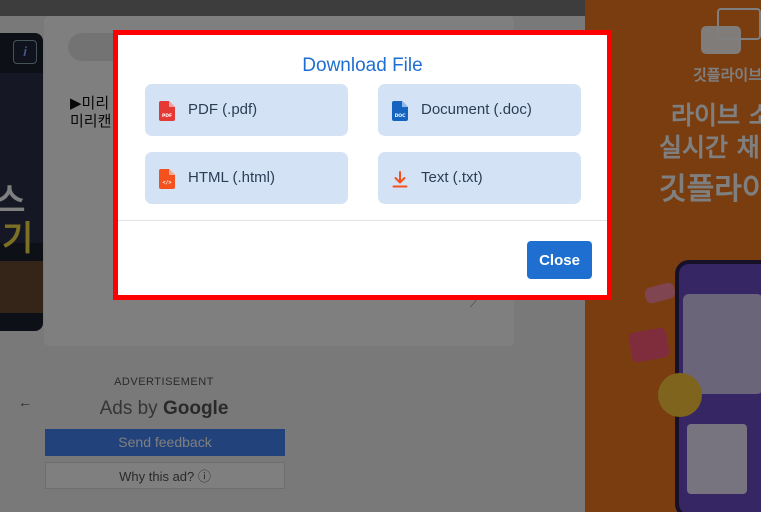  Describe the element at coordinates (223, 109) in the screenshot. I see `pdf-option-label: PDF (.pdf)` at that location.